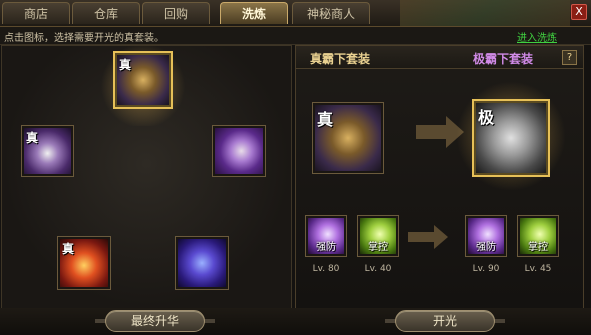  What do you see at coordinates (503, 59) in the screenshot?
I see `target-set-title: 极霸下套装` at bounding box center [503, 59].